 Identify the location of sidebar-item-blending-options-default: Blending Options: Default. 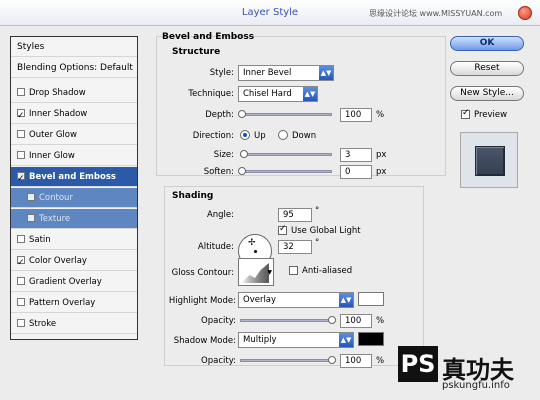
(74, 68).